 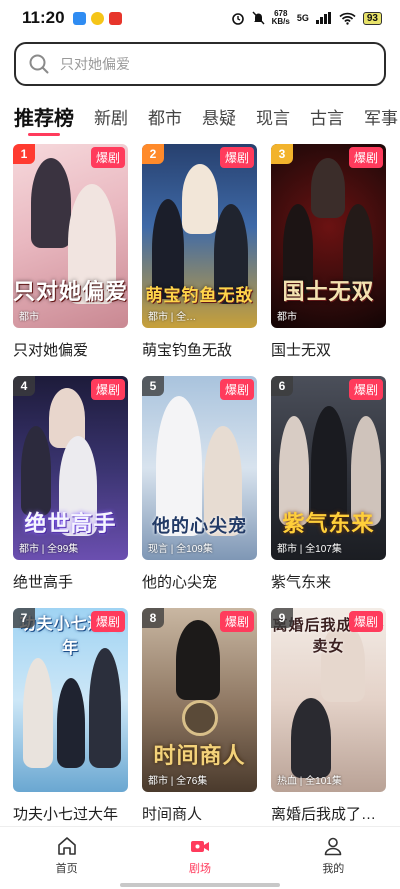 What do you see at coordinates (347, 18) in the screenshot?
I see `wifi-icon` at bounding box center [347, 18].